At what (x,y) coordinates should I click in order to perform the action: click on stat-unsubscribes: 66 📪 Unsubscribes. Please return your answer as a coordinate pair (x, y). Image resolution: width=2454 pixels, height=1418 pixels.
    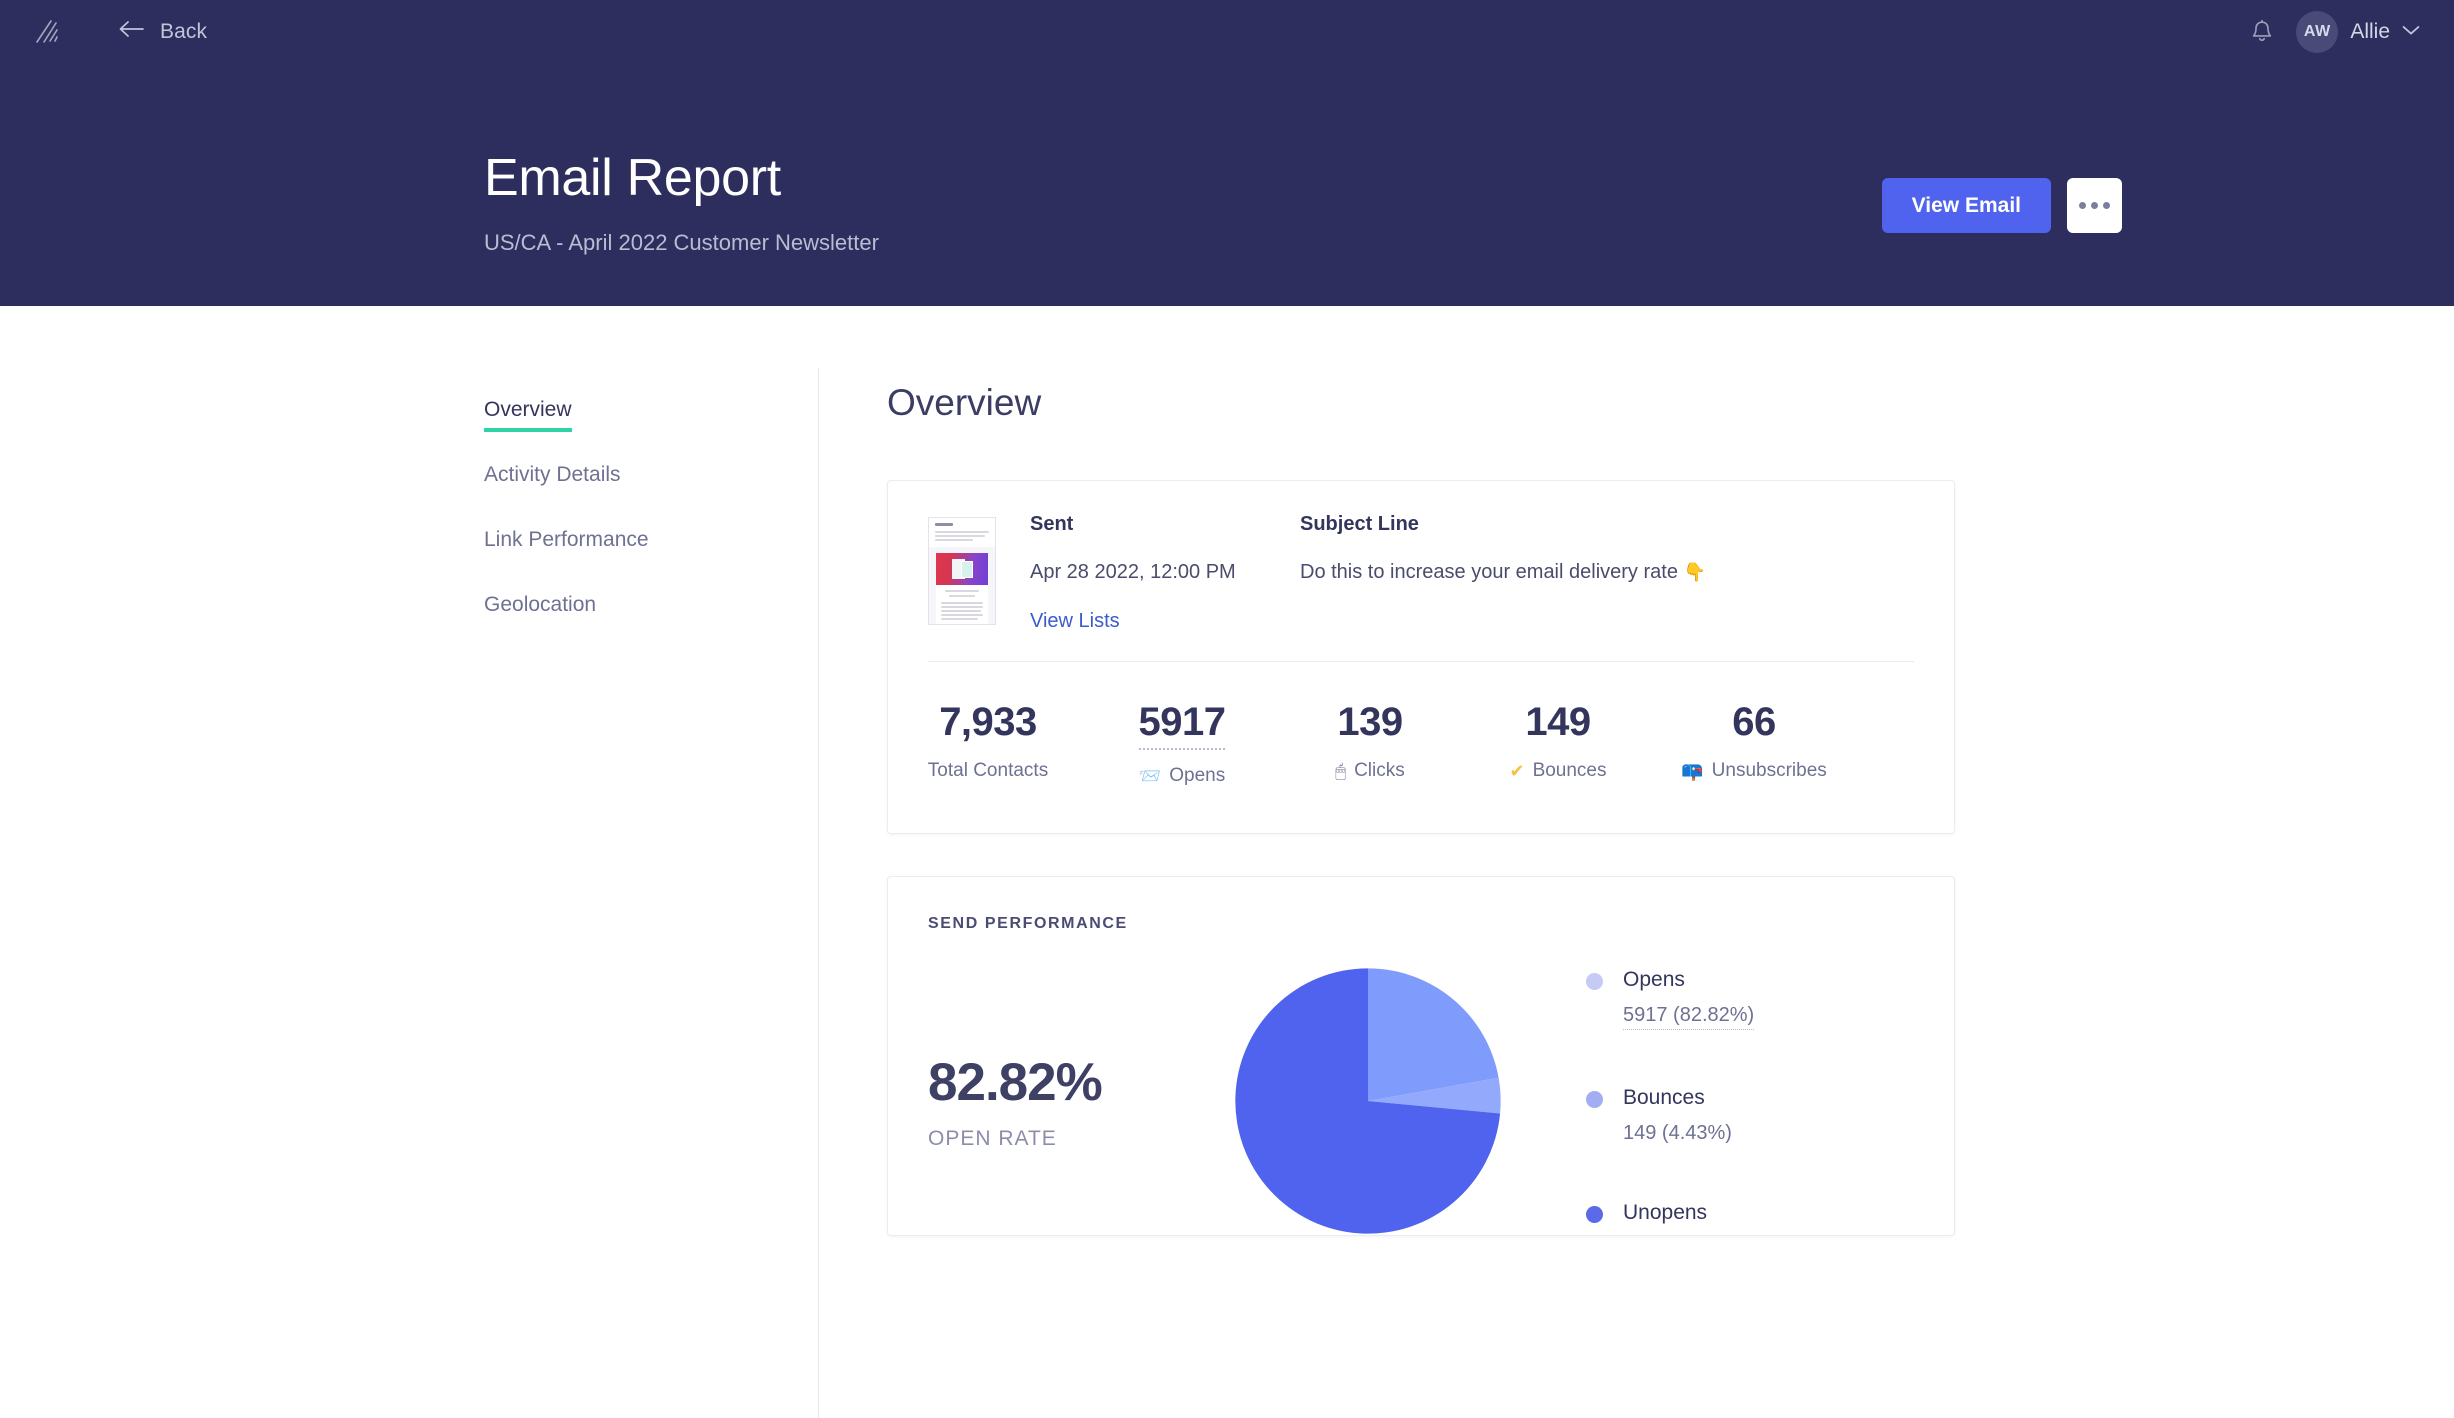
    Looking at the image, I should click on (1754, 743).